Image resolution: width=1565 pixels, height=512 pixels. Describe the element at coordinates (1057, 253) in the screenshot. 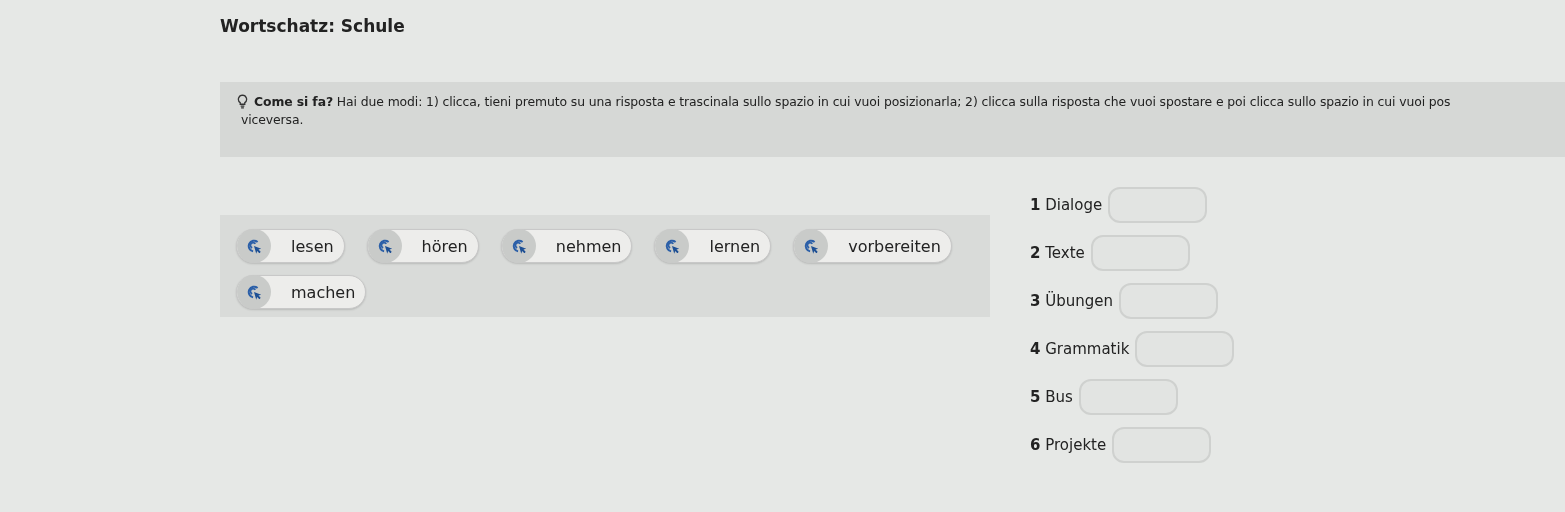

I see `target-label: 2 Texte` at that location.